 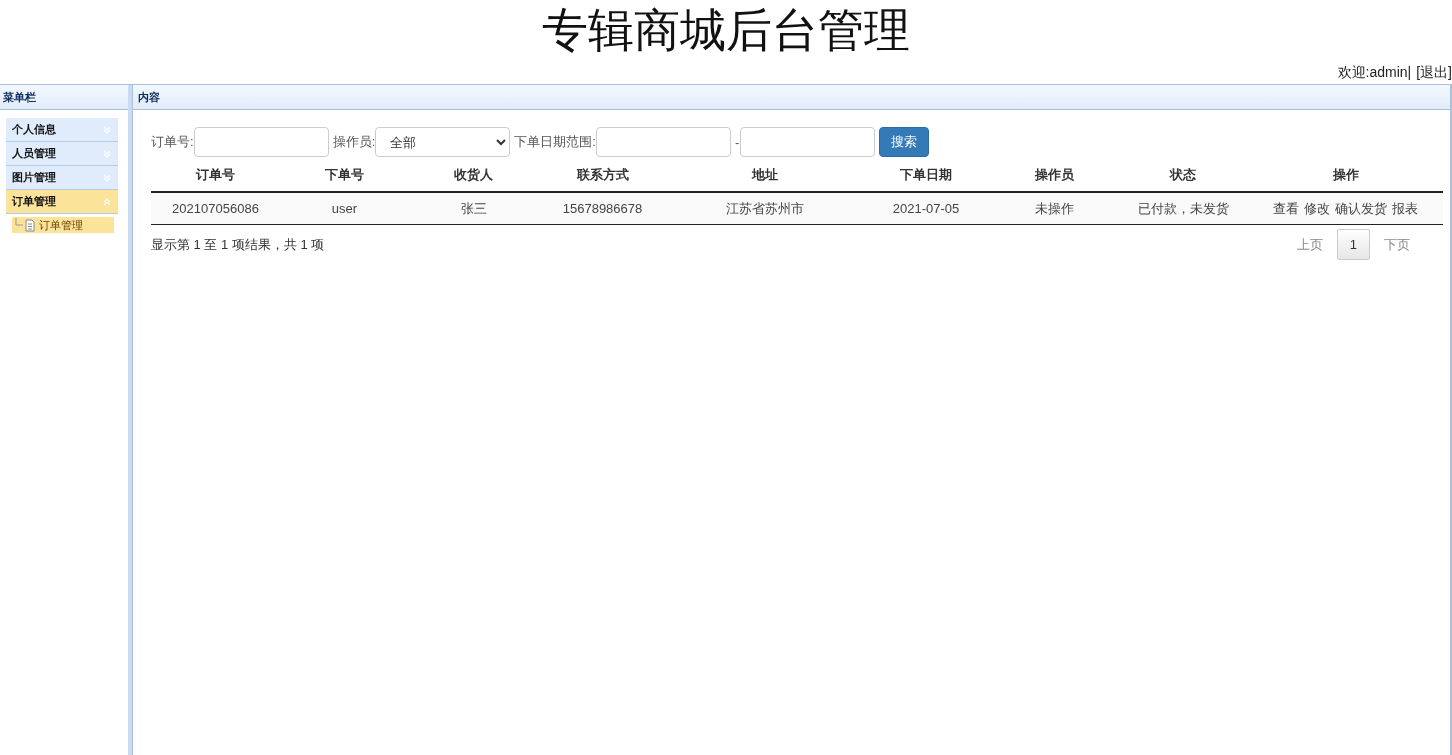 I want to click on document-icon, so click(x=26, y=225).